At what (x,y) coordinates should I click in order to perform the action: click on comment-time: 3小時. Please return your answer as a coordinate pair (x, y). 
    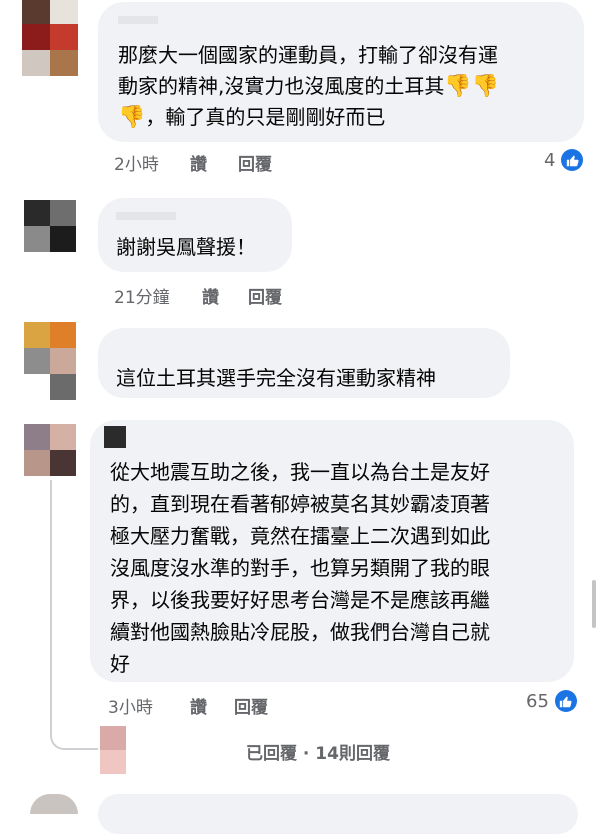
    Looking at the image, I should click on (149, 705).